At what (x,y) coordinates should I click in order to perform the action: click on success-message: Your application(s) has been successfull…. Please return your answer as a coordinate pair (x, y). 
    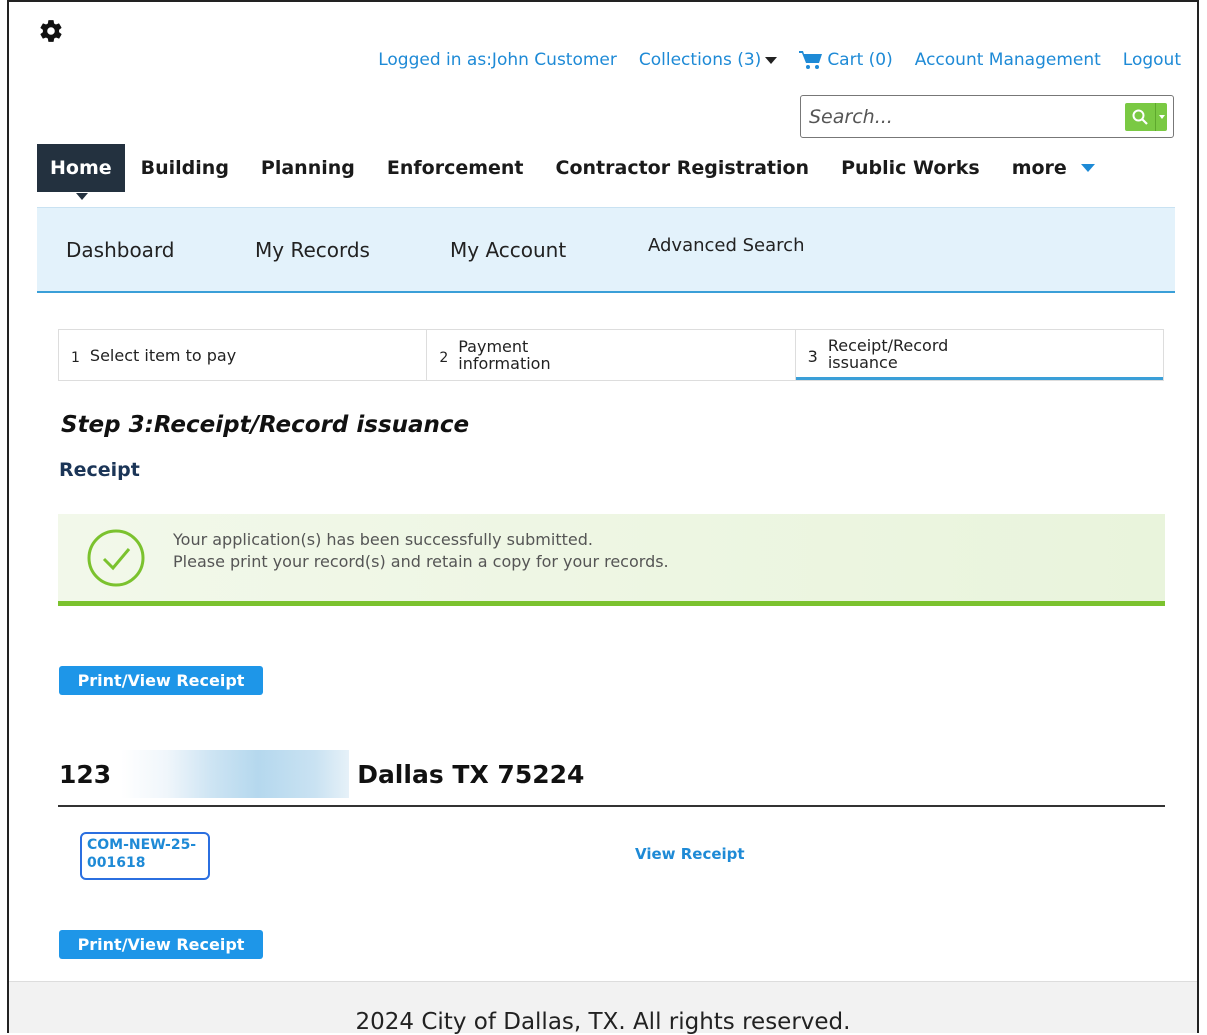
    Looking at the image, I should click on (611, 560).